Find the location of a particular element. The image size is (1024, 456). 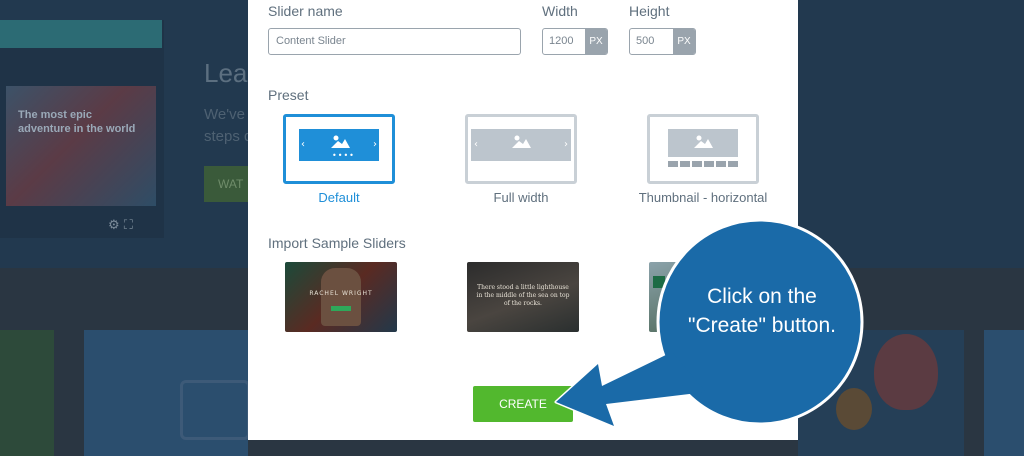

width-value: 1200 is located at coordinates (561, 41).